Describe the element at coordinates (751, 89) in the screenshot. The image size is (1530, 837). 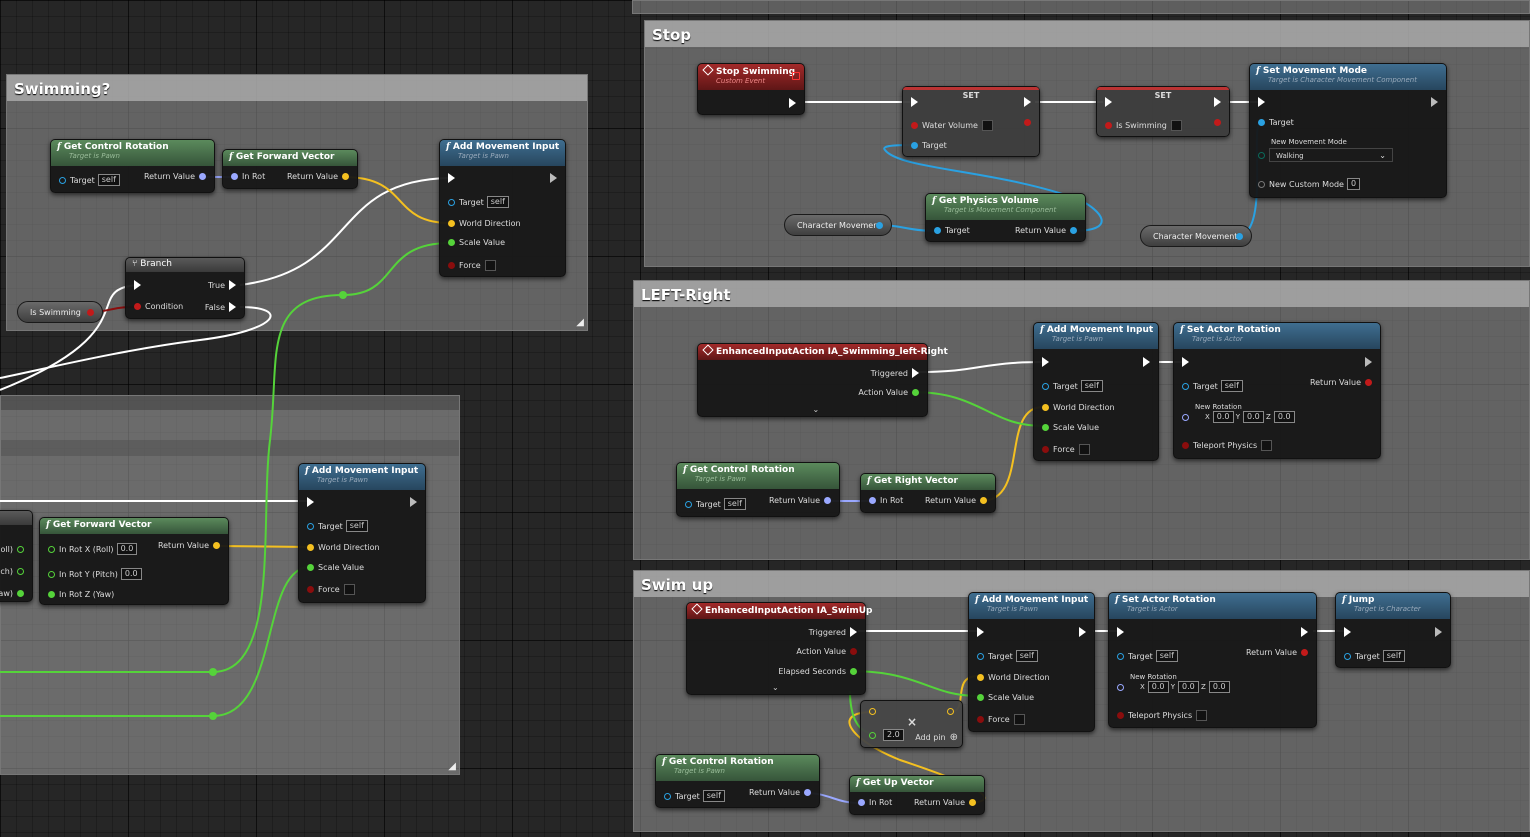
I see `stop-swimming-event-node: Stop Swimming Custom Event` at that location.